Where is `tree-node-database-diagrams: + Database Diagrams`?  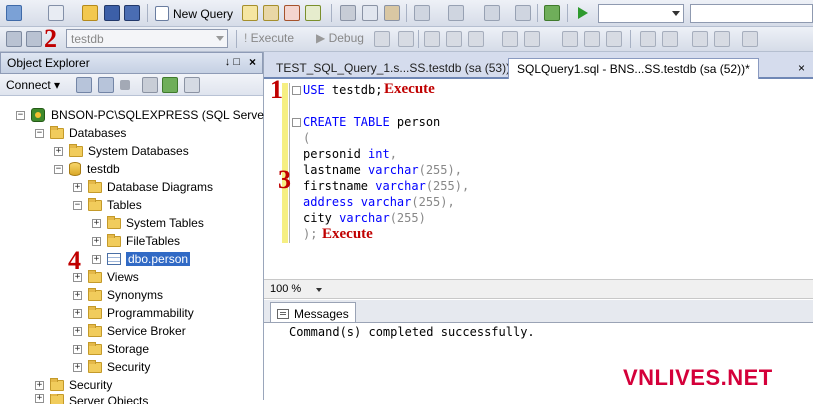 tree-node-database-diagrams: + Database Diagrams is located at coordinates (143, 187).